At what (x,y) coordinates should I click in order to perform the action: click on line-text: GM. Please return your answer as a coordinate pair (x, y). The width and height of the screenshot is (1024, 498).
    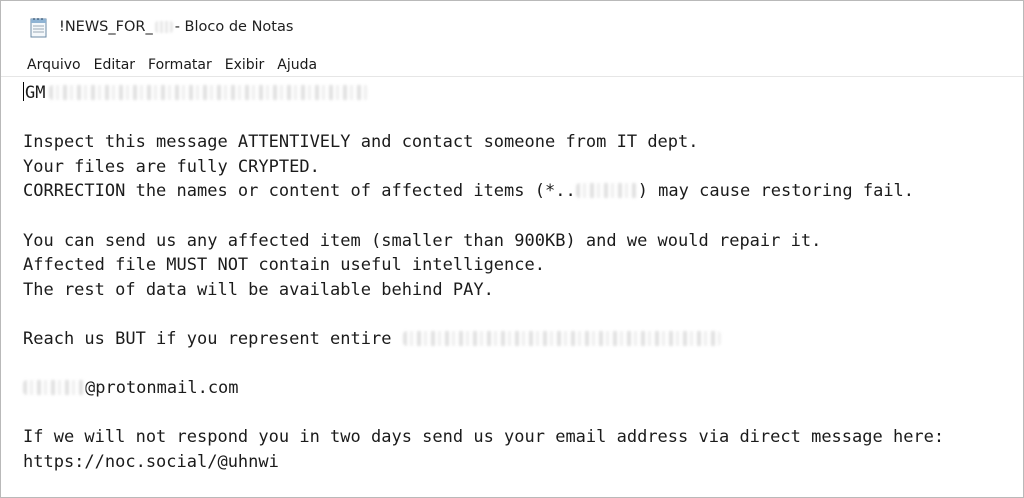
    Looking at the image, I should click on (35, 93).